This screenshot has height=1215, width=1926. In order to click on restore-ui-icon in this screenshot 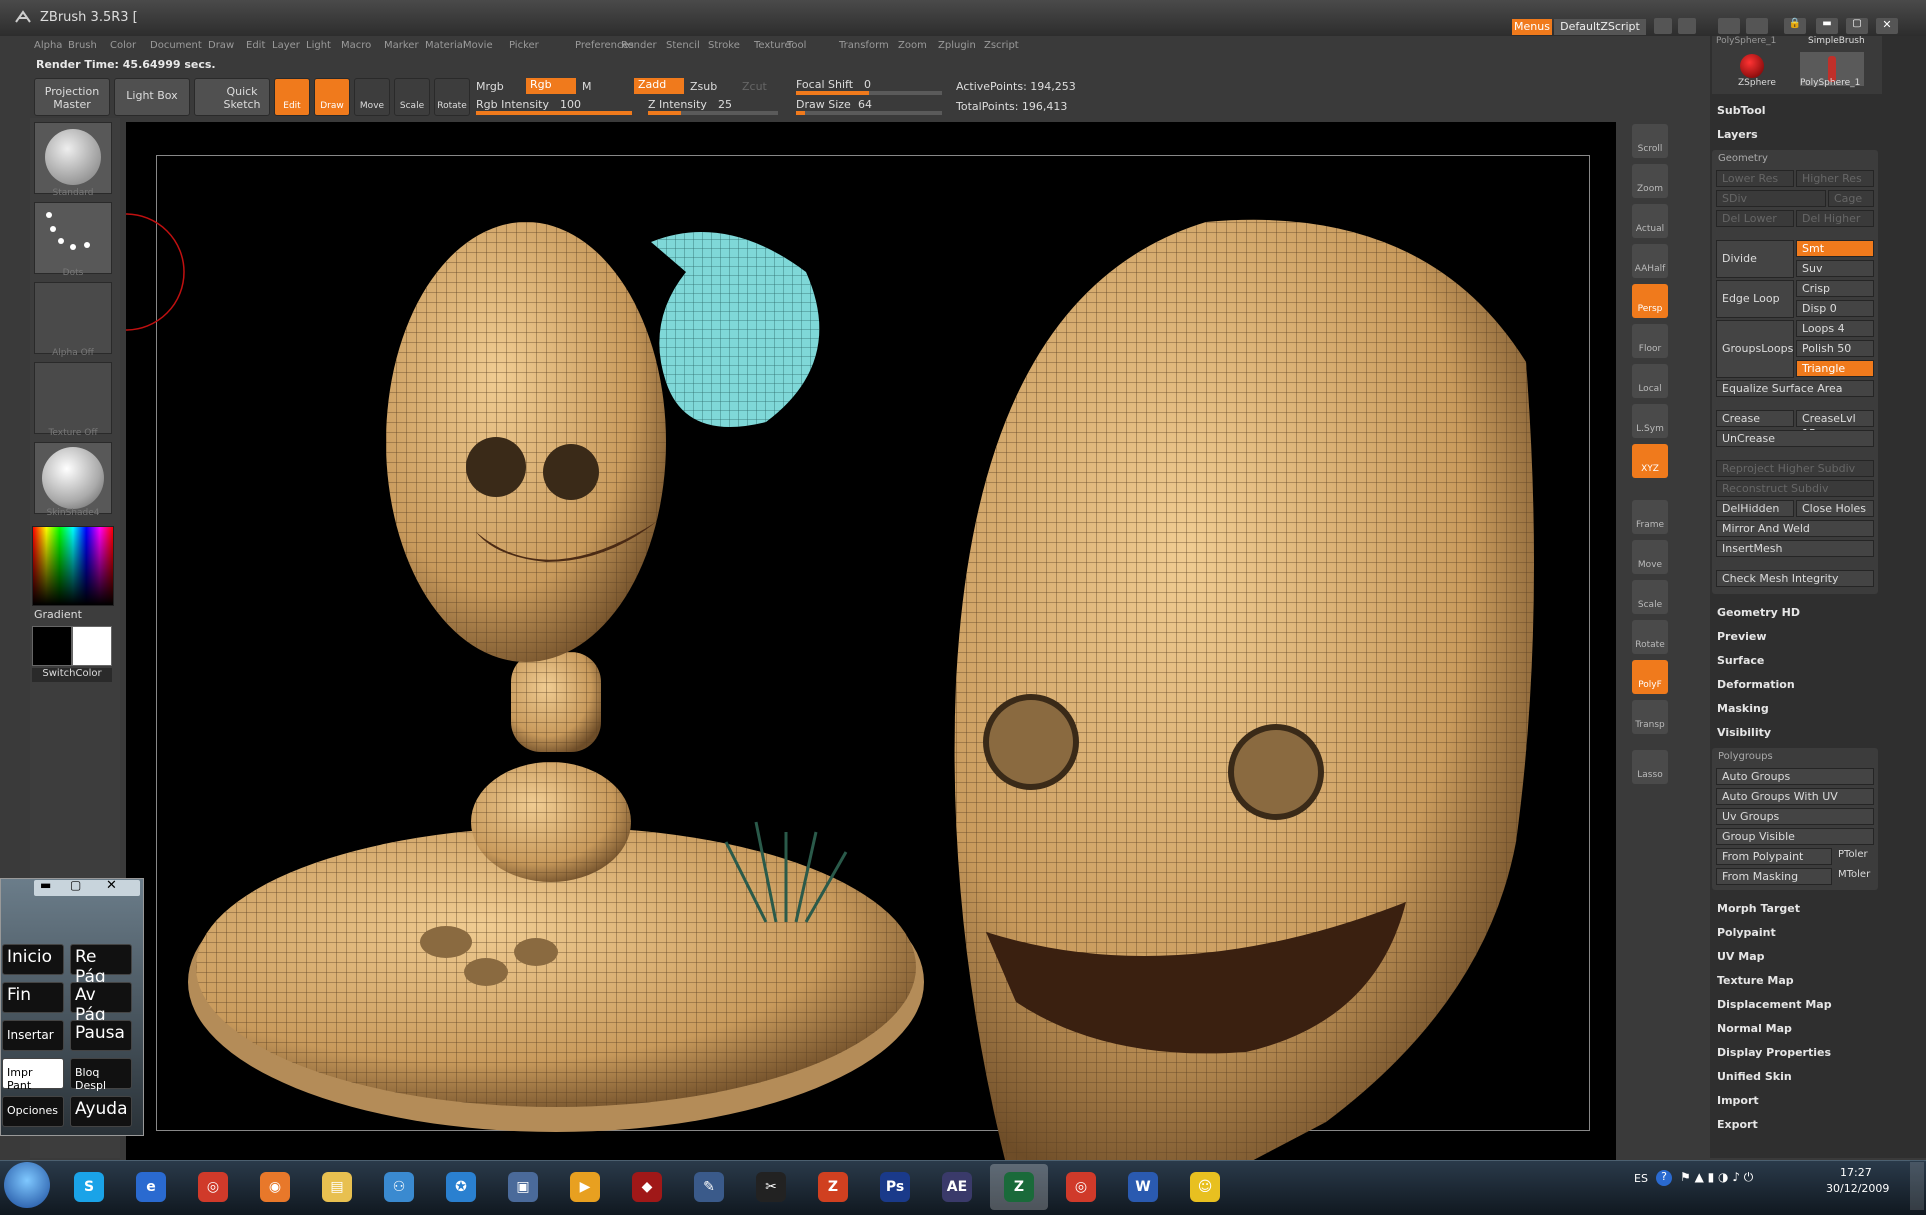, I will do `click(1757, 26)`.